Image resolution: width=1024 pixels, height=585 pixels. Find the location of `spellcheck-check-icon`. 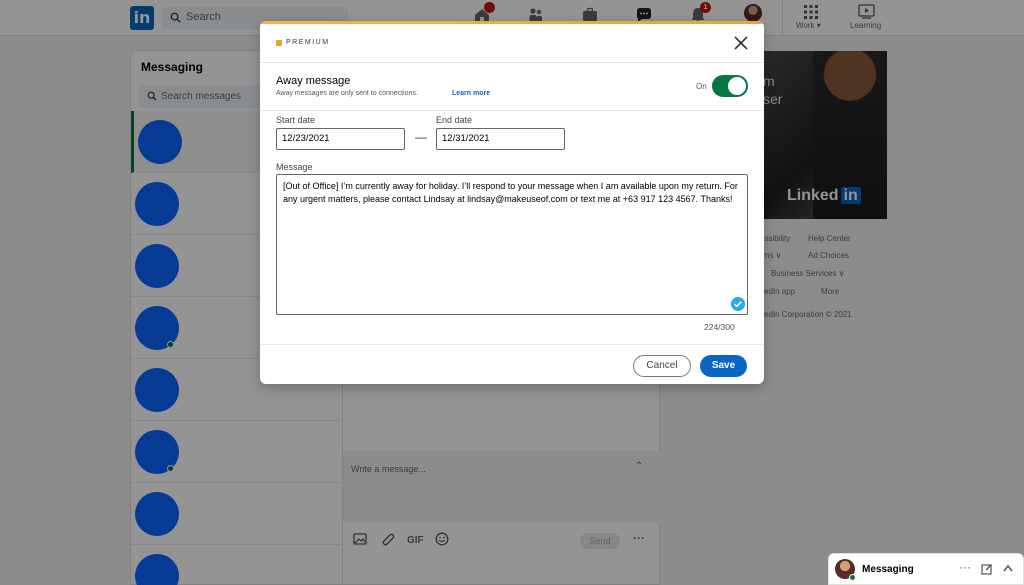

spellcheck-check-icon is located at coordinates (738, 304).